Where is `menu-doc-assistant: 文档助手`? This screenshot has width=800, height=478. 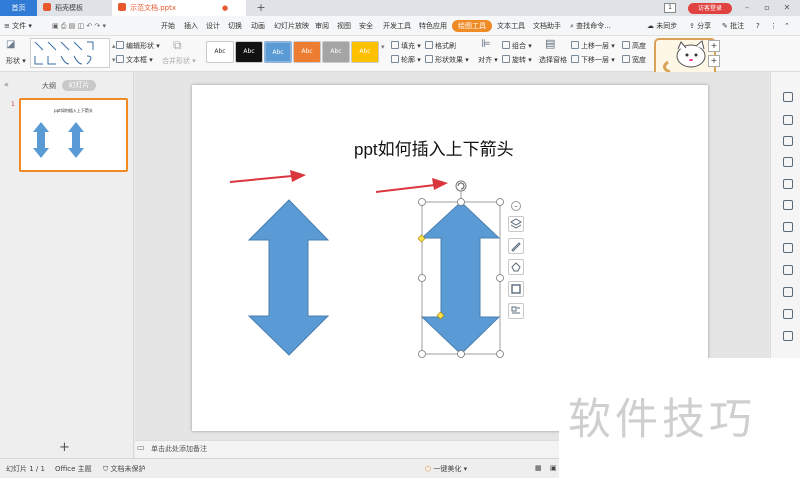
menu-doc-assistant: 文档助手 is located at coordinates (547, 26).